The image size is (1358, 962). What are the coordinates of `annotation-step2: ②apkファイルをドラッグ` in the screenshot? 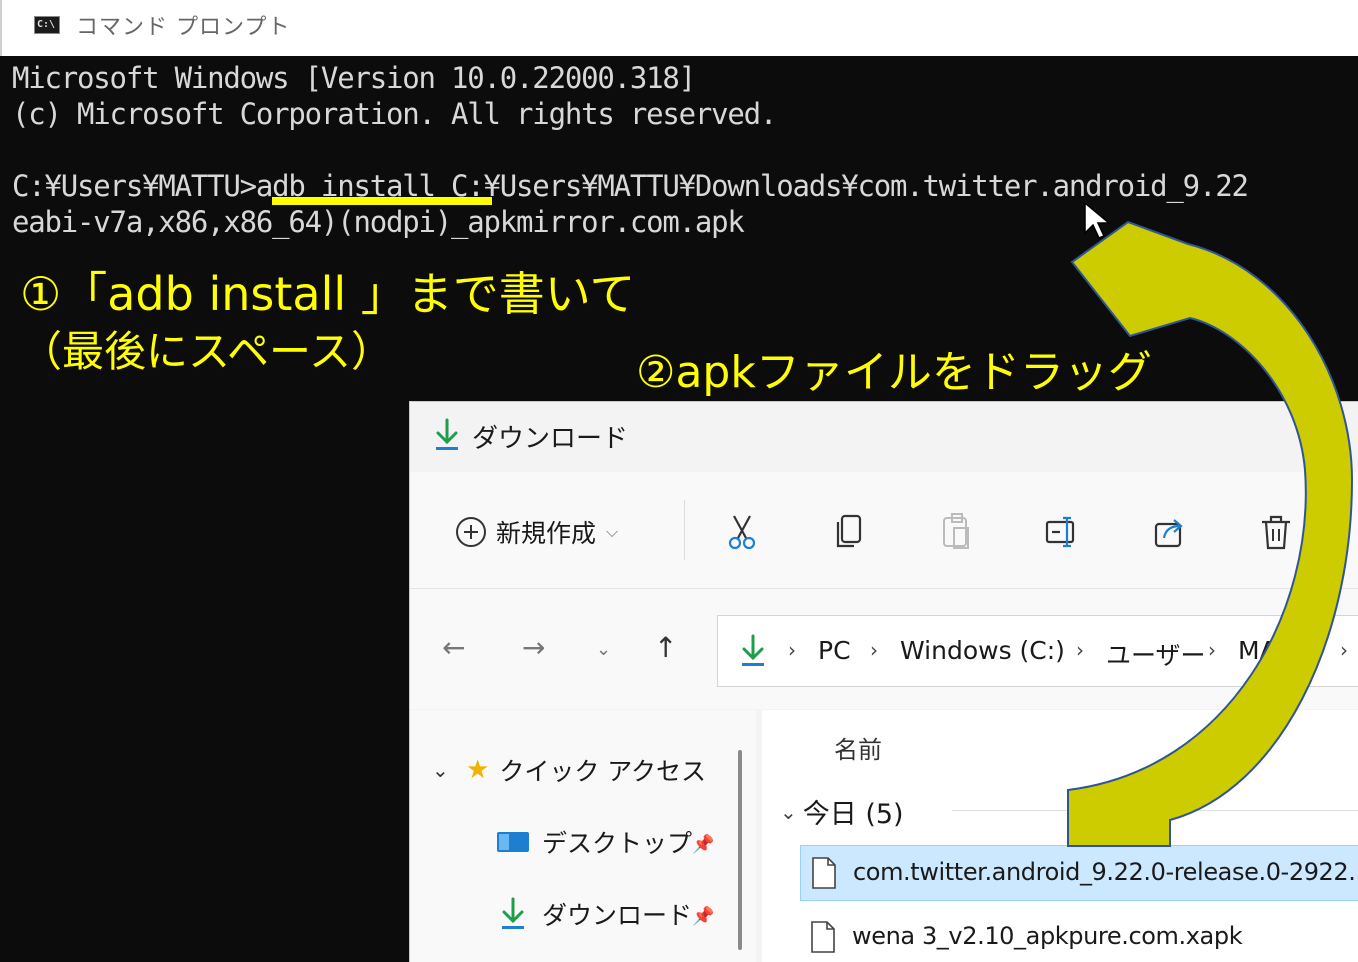 It's located at (894, 372).